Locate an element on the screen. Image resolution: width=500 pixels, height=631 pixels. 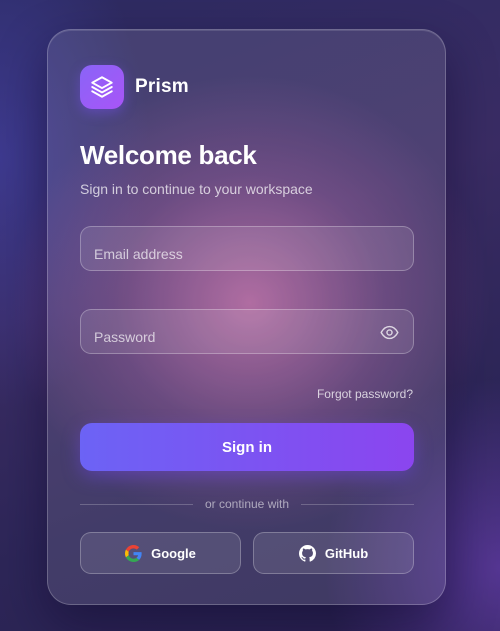
sign-in-button: Sign in is located at coordinates (247, 447).